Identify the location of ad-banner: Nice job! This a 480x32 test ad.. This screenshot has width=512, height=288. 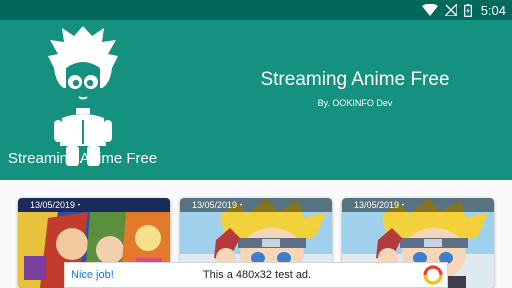
(256, 275).